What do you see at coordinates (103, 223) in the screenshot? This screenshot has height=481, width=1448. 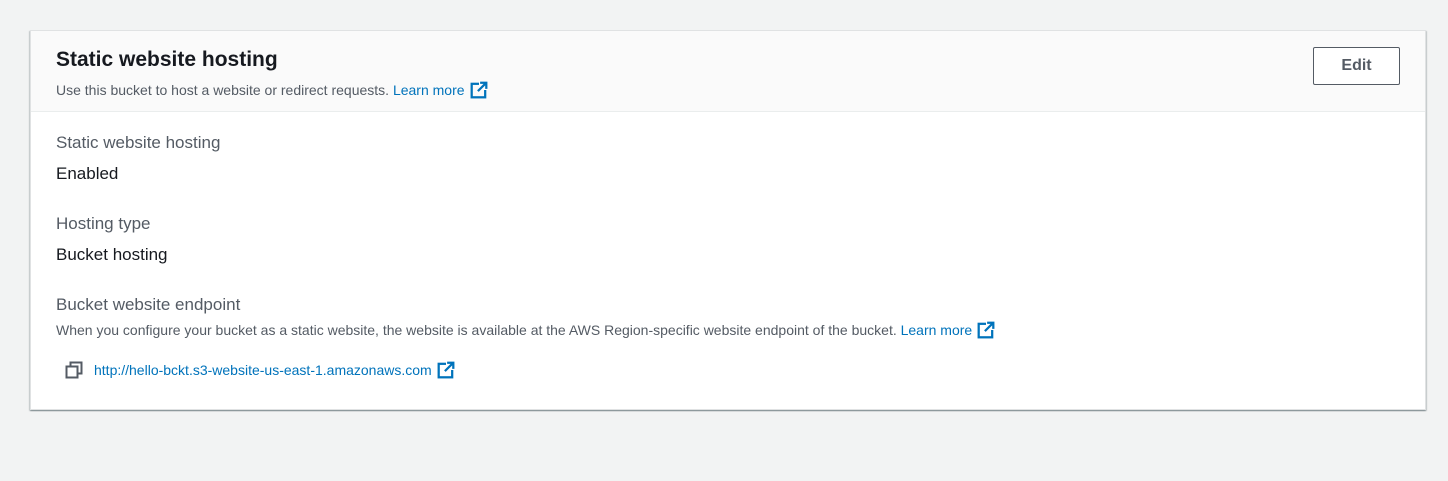 I see `hosting-type-label: Hosting type` at bounding box center [103, 223].